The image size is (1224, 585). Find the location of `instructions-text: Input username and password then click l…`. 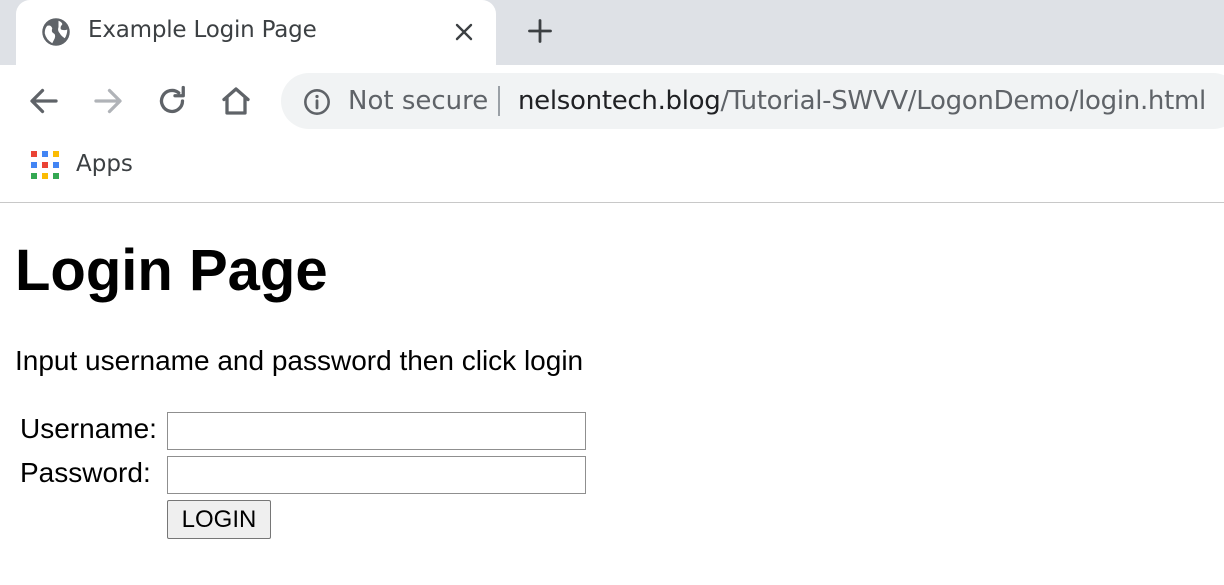

instructions-text: Input username and password then click l… is located at coordinates (299, 360).